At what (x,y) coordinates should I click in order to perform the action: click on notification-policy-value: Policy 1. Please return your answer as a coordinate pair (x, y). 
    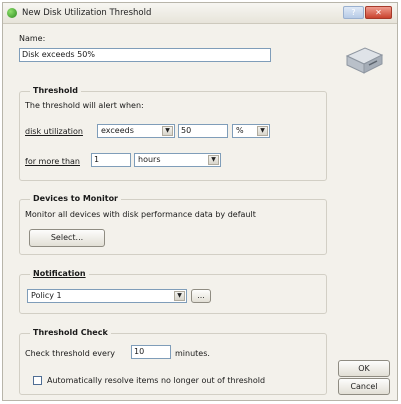
    Looking at the image, I should click on (46, 295).